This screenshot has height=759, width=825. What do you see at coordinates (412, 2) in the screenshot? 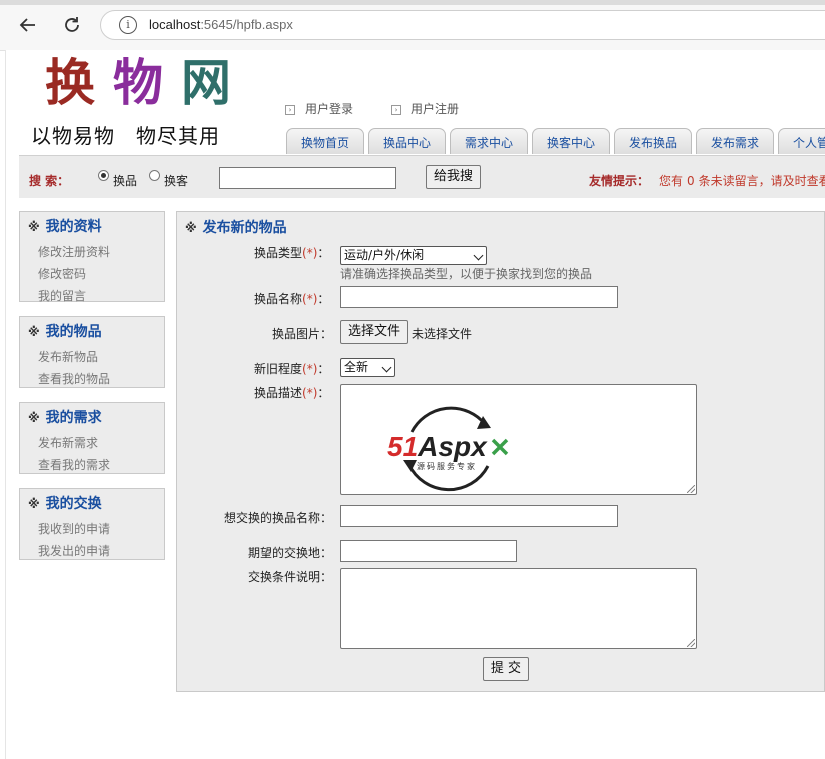
I see `tab-strip-edge` at bounding box center [412, 2].